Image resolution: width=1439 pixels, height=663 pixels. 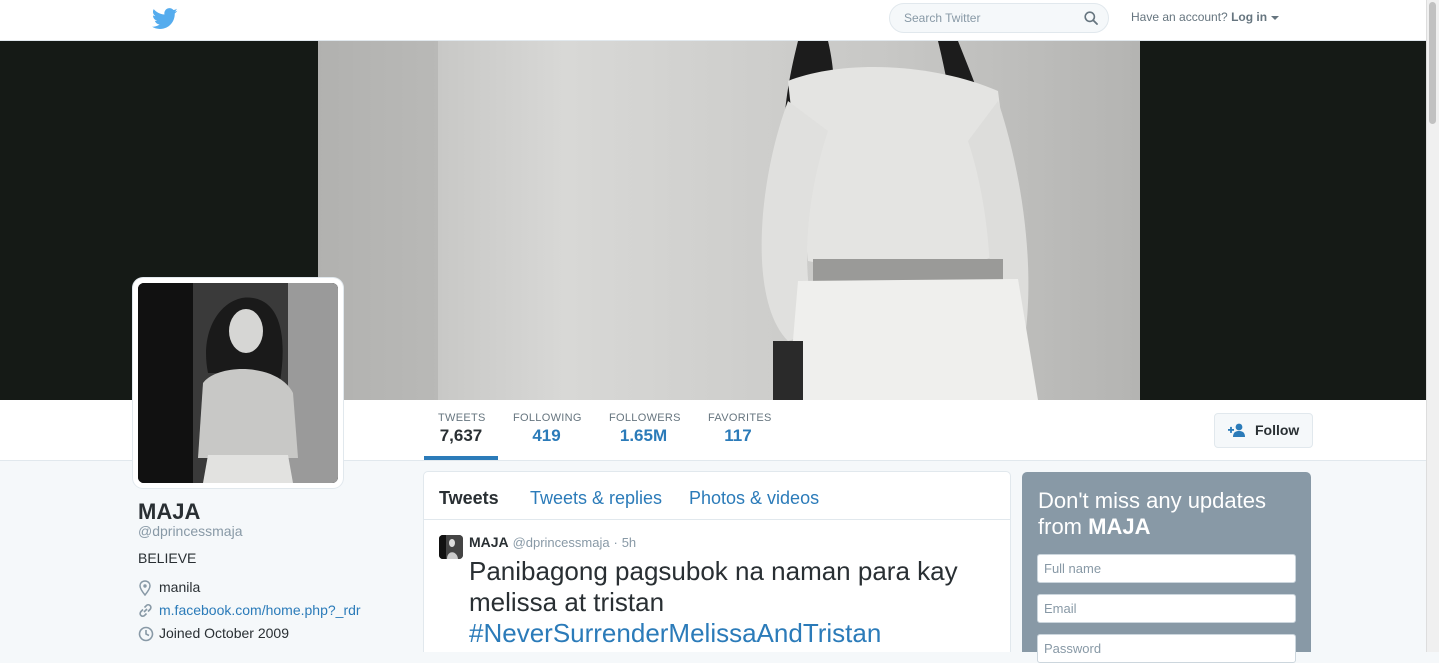 What do you see at coordinates (180, 587) in the screenshot?
I see `location-text: manila` at bounding box center [180, 587].